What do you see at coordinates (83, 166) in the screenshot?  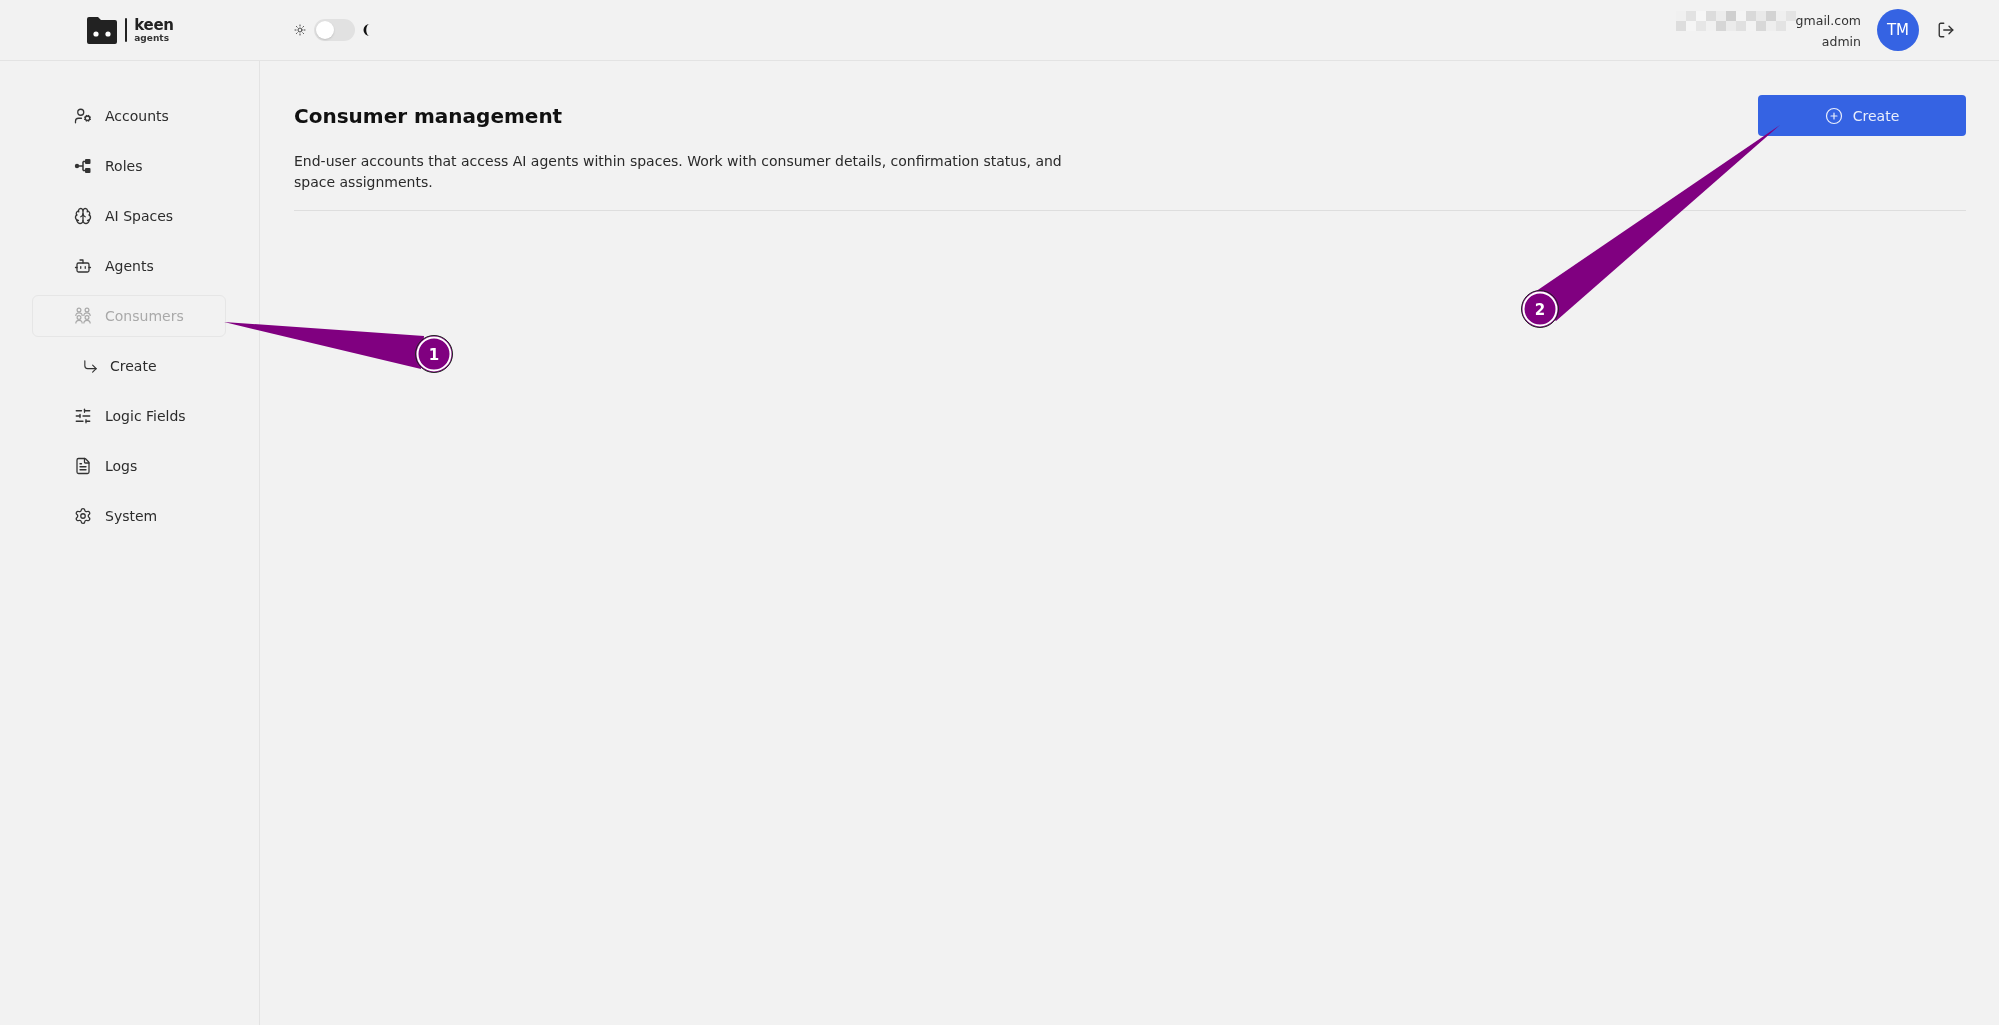 I see `hierarchy-icon` at bounding box center [83, 166].